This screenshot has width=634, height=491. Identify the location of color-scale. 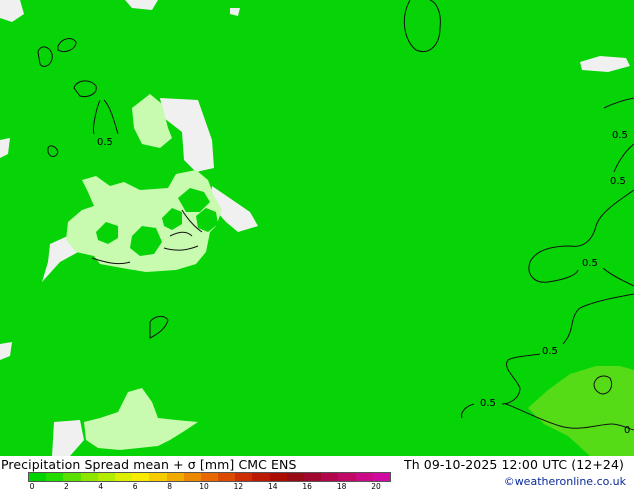
(209, 477).